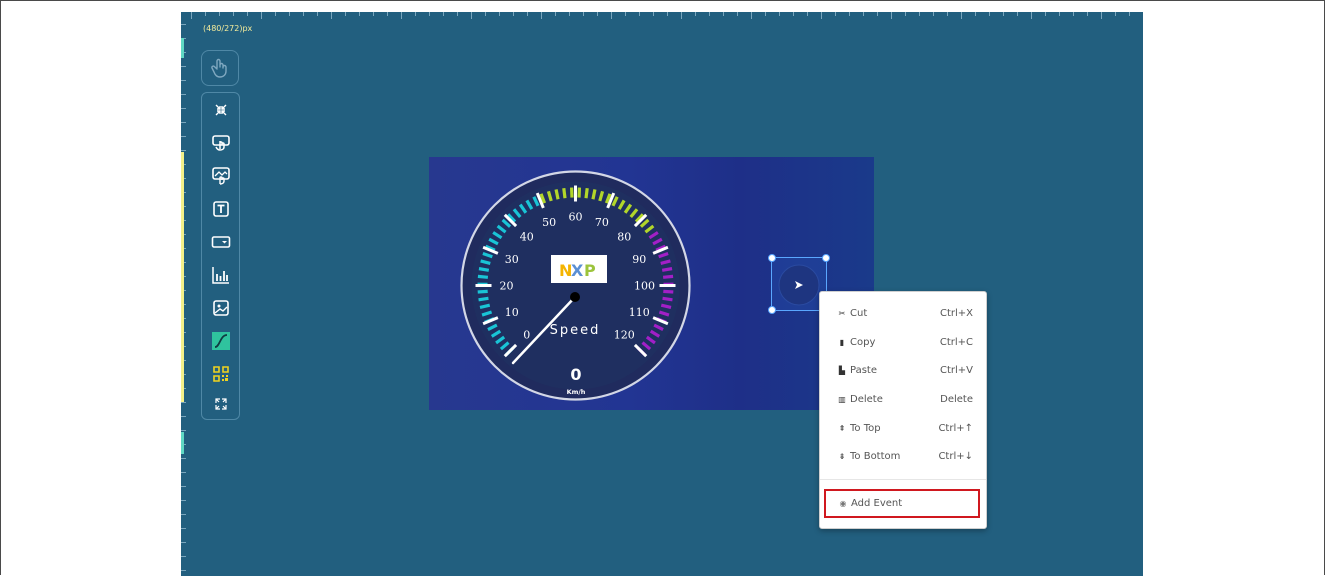  Describe the element at coordinates (842, 370) in the screenshot. I see `paste-icon: ▙` at that location.